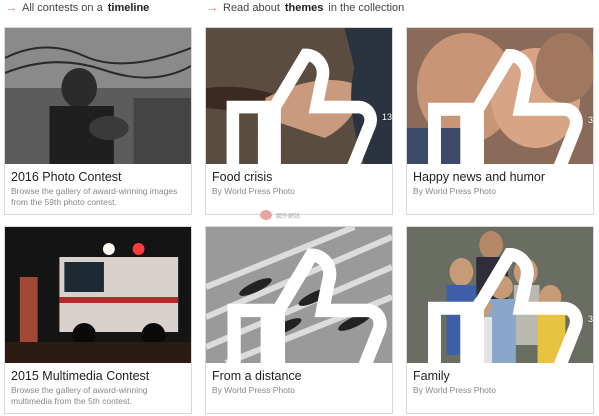  I want to click on themes-link-suffix: in the collection, so click(366, 8).